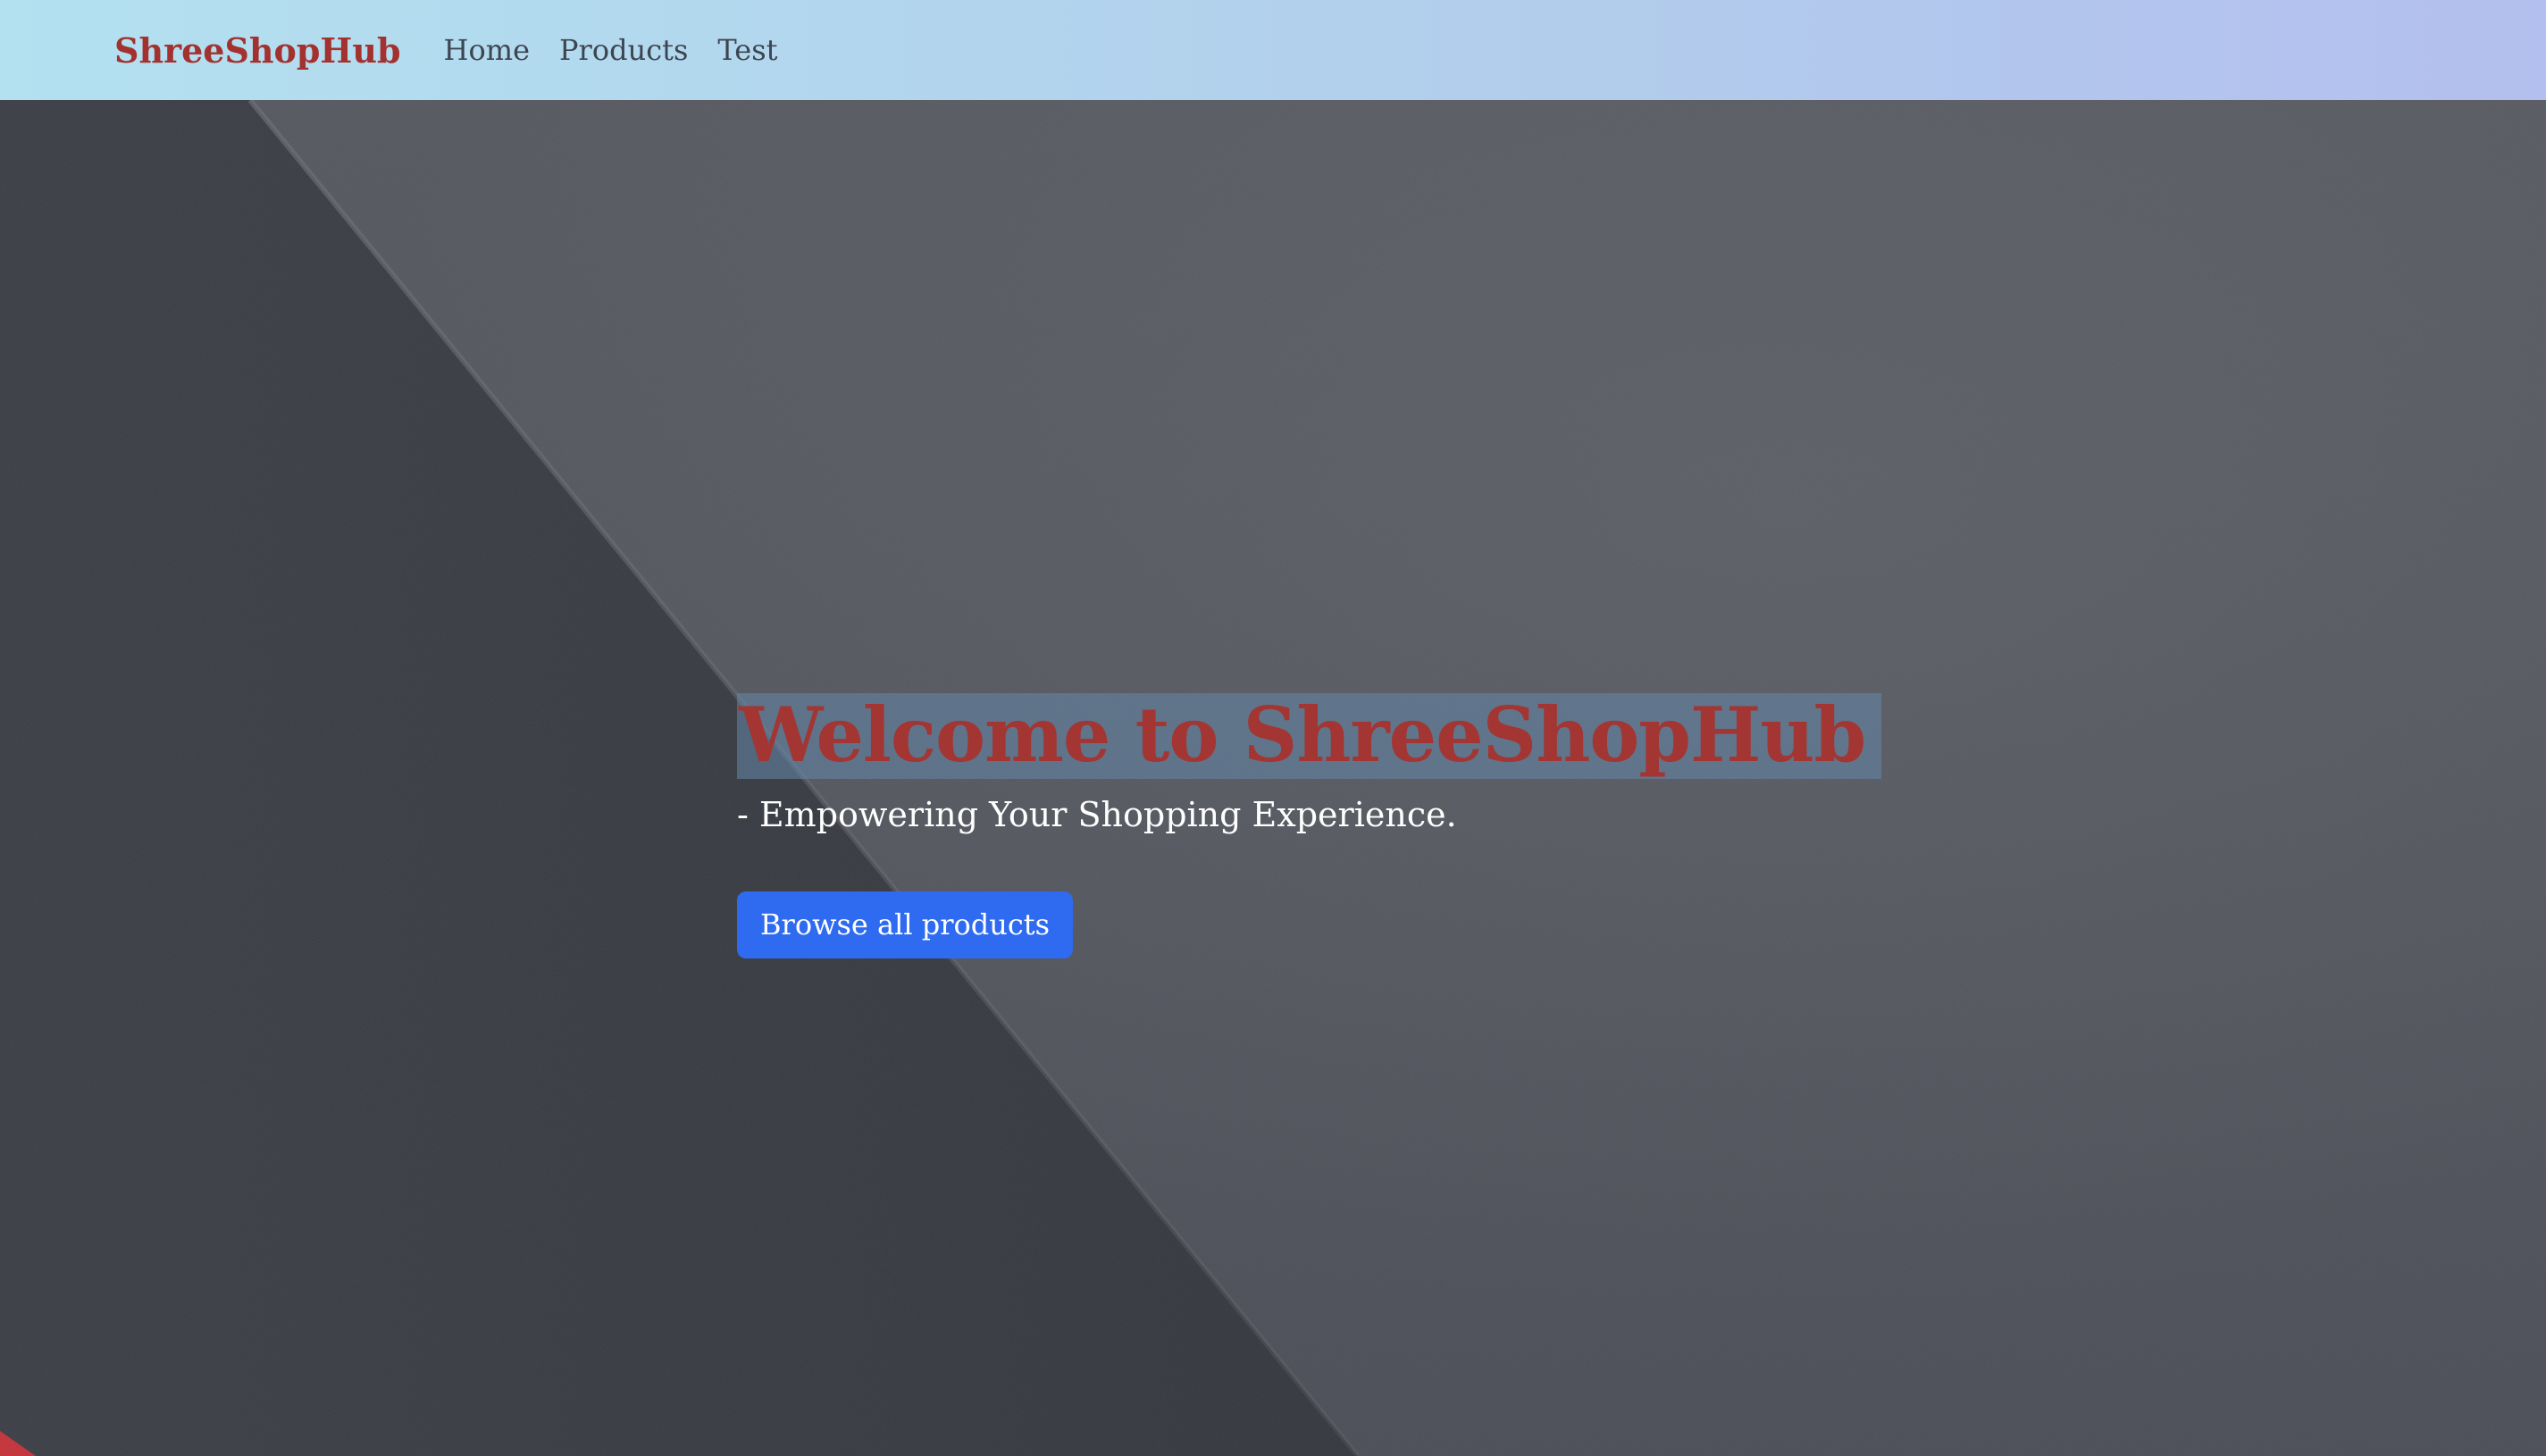 The height and width of the screenshot is (1456, 2546). I want to click on hero-title: Welcome to ShreeShopHub, so click(1309, 736).